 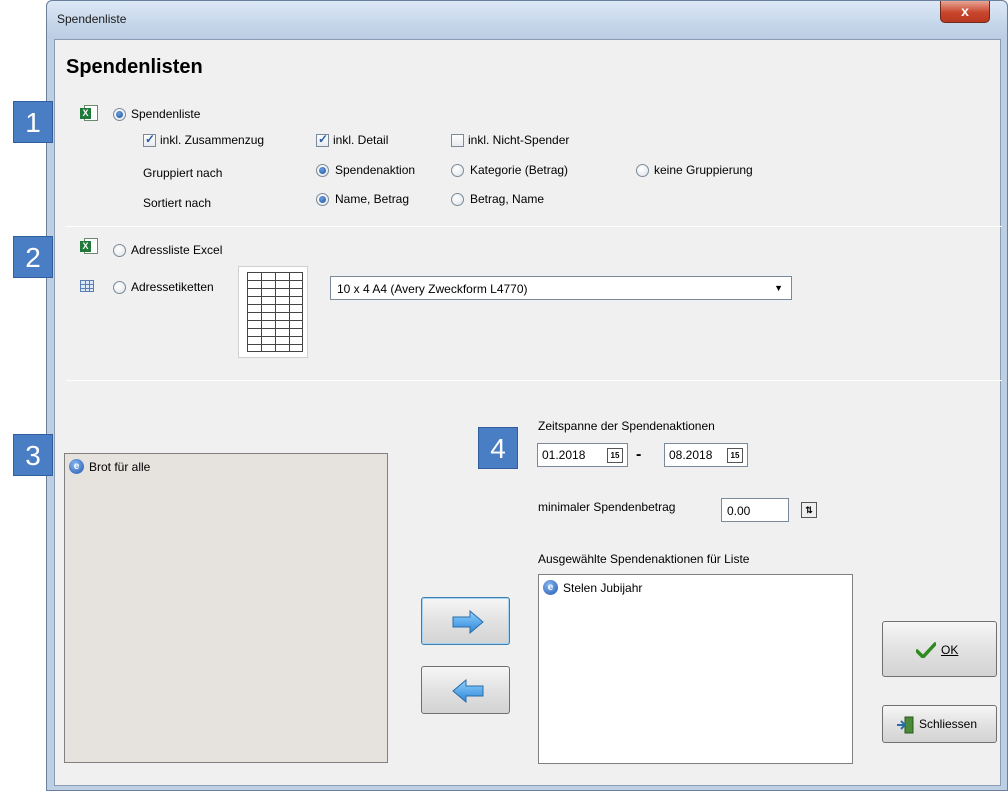 I want to click on step-badge-2: 2, so click(x=33, y=257).